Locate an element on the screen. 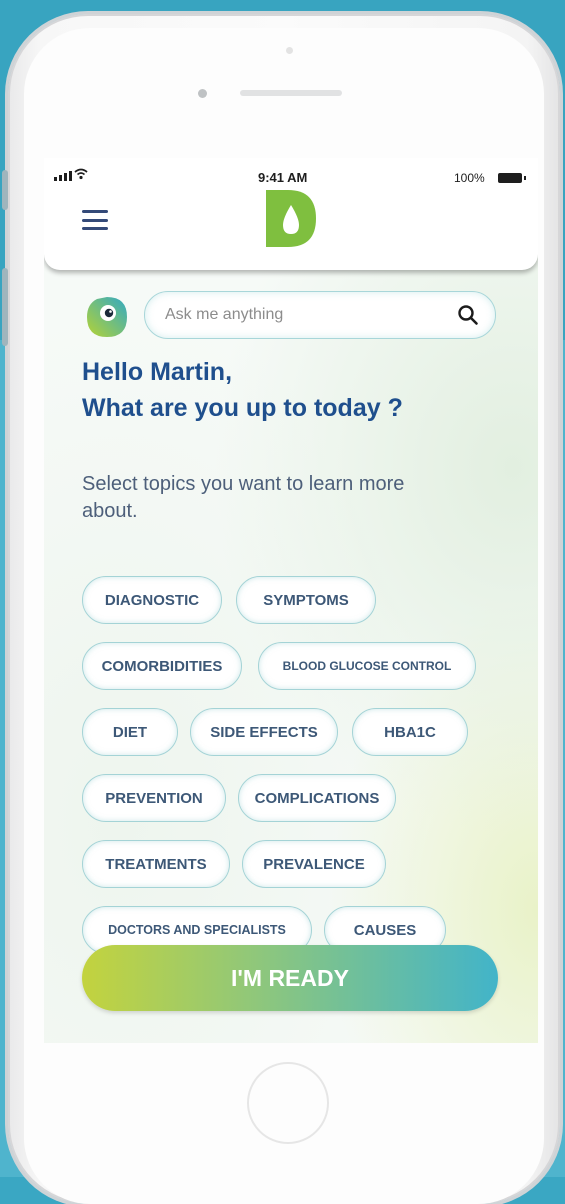 The image size is (565, 1204). topic-chip-side-effects: SIDE EFFECTS is located at coordinates (264, 732).